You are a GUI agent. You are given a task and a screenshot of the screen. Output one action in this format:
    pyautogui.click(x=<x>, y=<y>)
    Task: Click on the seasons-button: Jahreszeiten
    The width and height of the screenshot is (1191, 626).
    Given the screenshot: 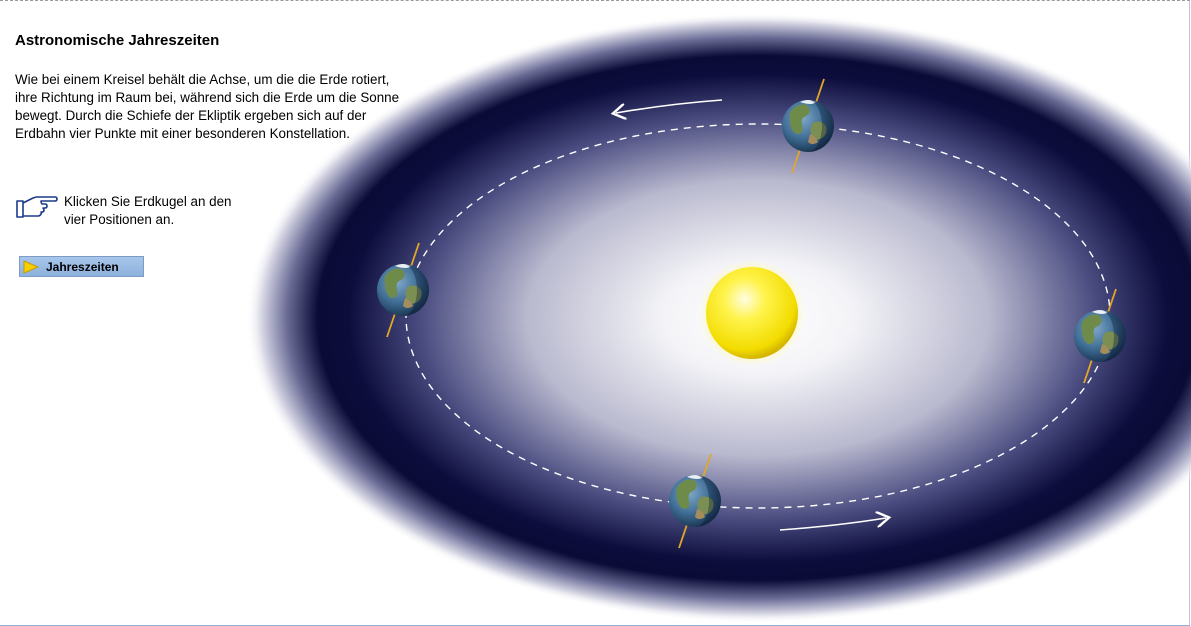 What is the action you would take?
    pyautogui.click(x=81, y=266)
    